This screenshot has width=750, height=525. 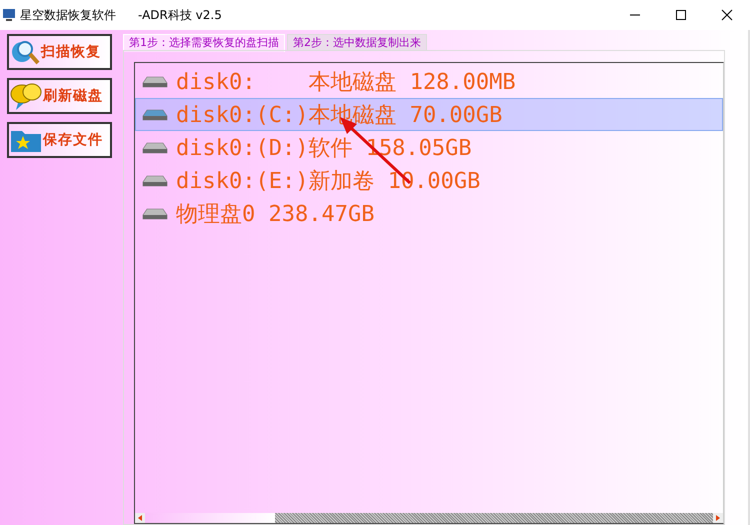 I want to click on window-title: 星空数据恢复软件, so click(x=68, y=15).